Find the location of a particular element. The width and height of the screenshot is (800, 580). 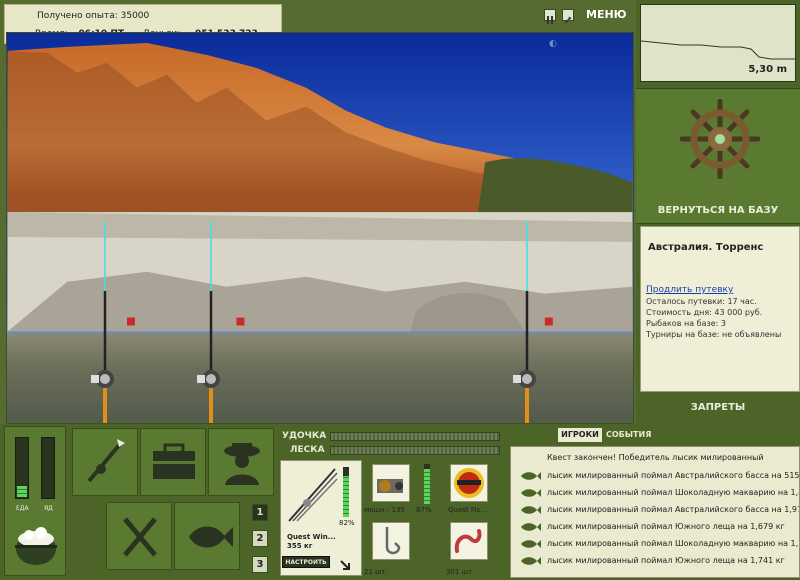

watermark: ◐ is located at coordinates (553, 44).